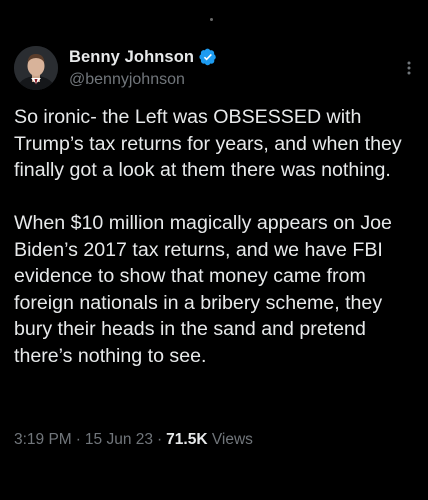 This screenshot has height=500, width=428. I want to click on tweet-meta: 3:19 PM · 15 Jun 23 · 71.5K Views, so click(133, 440).